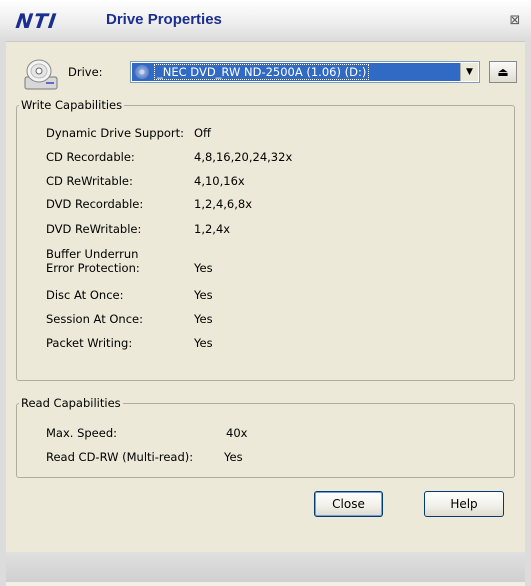  What do you see at coordinates (469, 72) in the screenshot?
I see `chevron-down-icon: ▼` at bounding box center [469, 72].